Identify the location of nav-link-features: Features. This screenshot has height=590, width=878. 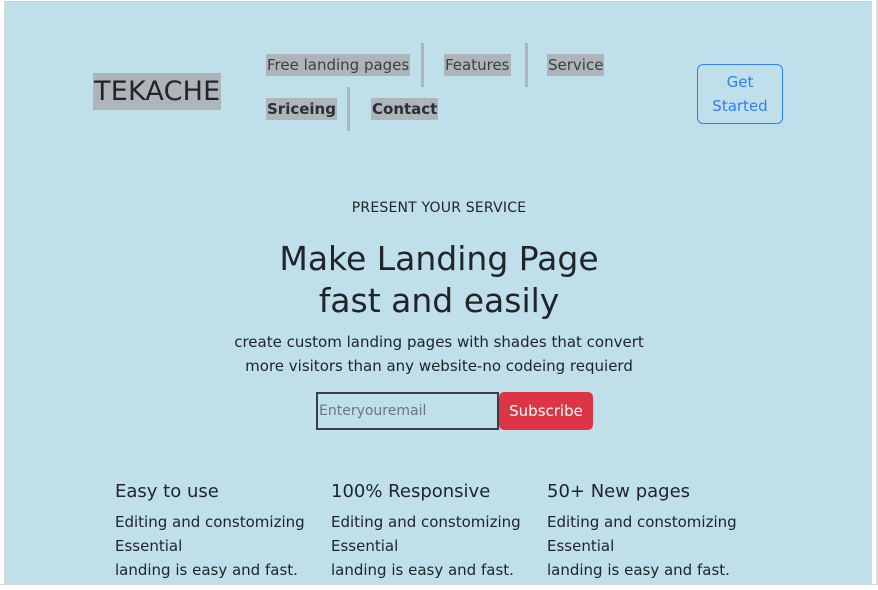
(477, 65).